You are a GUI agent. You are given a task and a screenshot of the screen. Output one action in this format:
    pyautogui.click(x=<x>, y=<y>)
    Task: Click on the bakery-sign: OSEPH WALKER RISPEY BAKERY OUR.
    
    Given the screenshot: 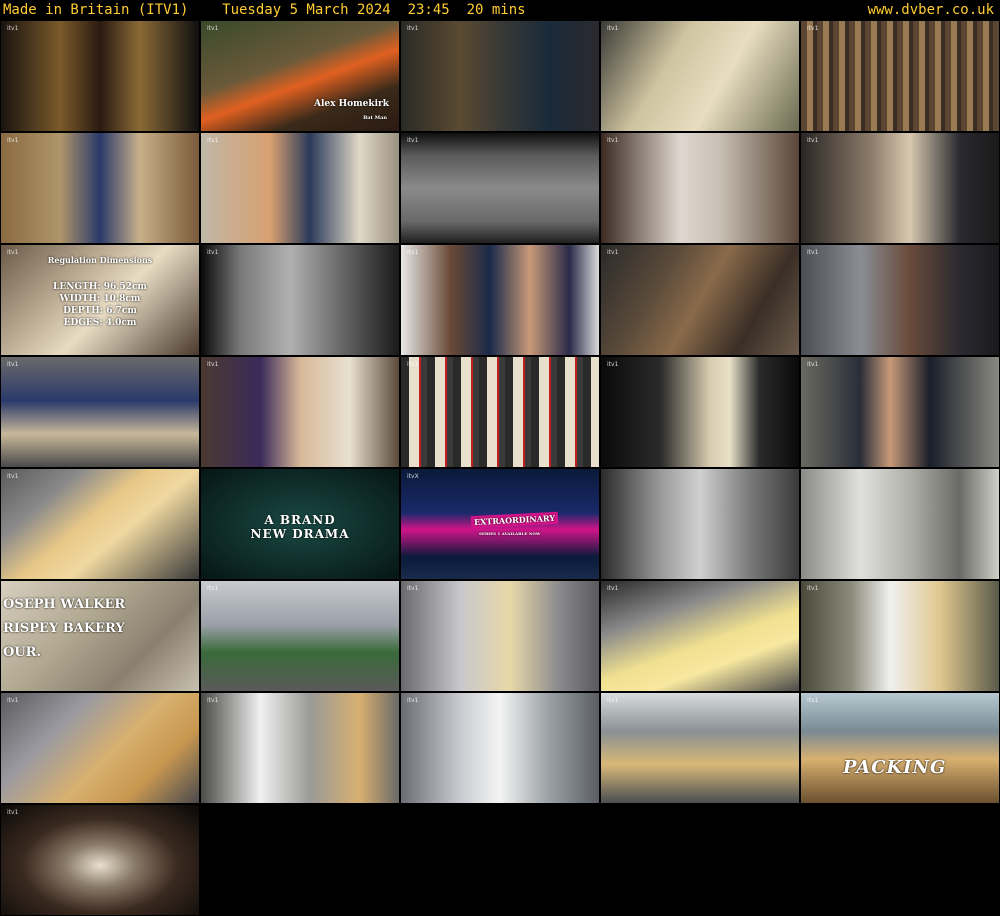 What is the action you would take?
    pyautogui.click(x=64, y=629)
    